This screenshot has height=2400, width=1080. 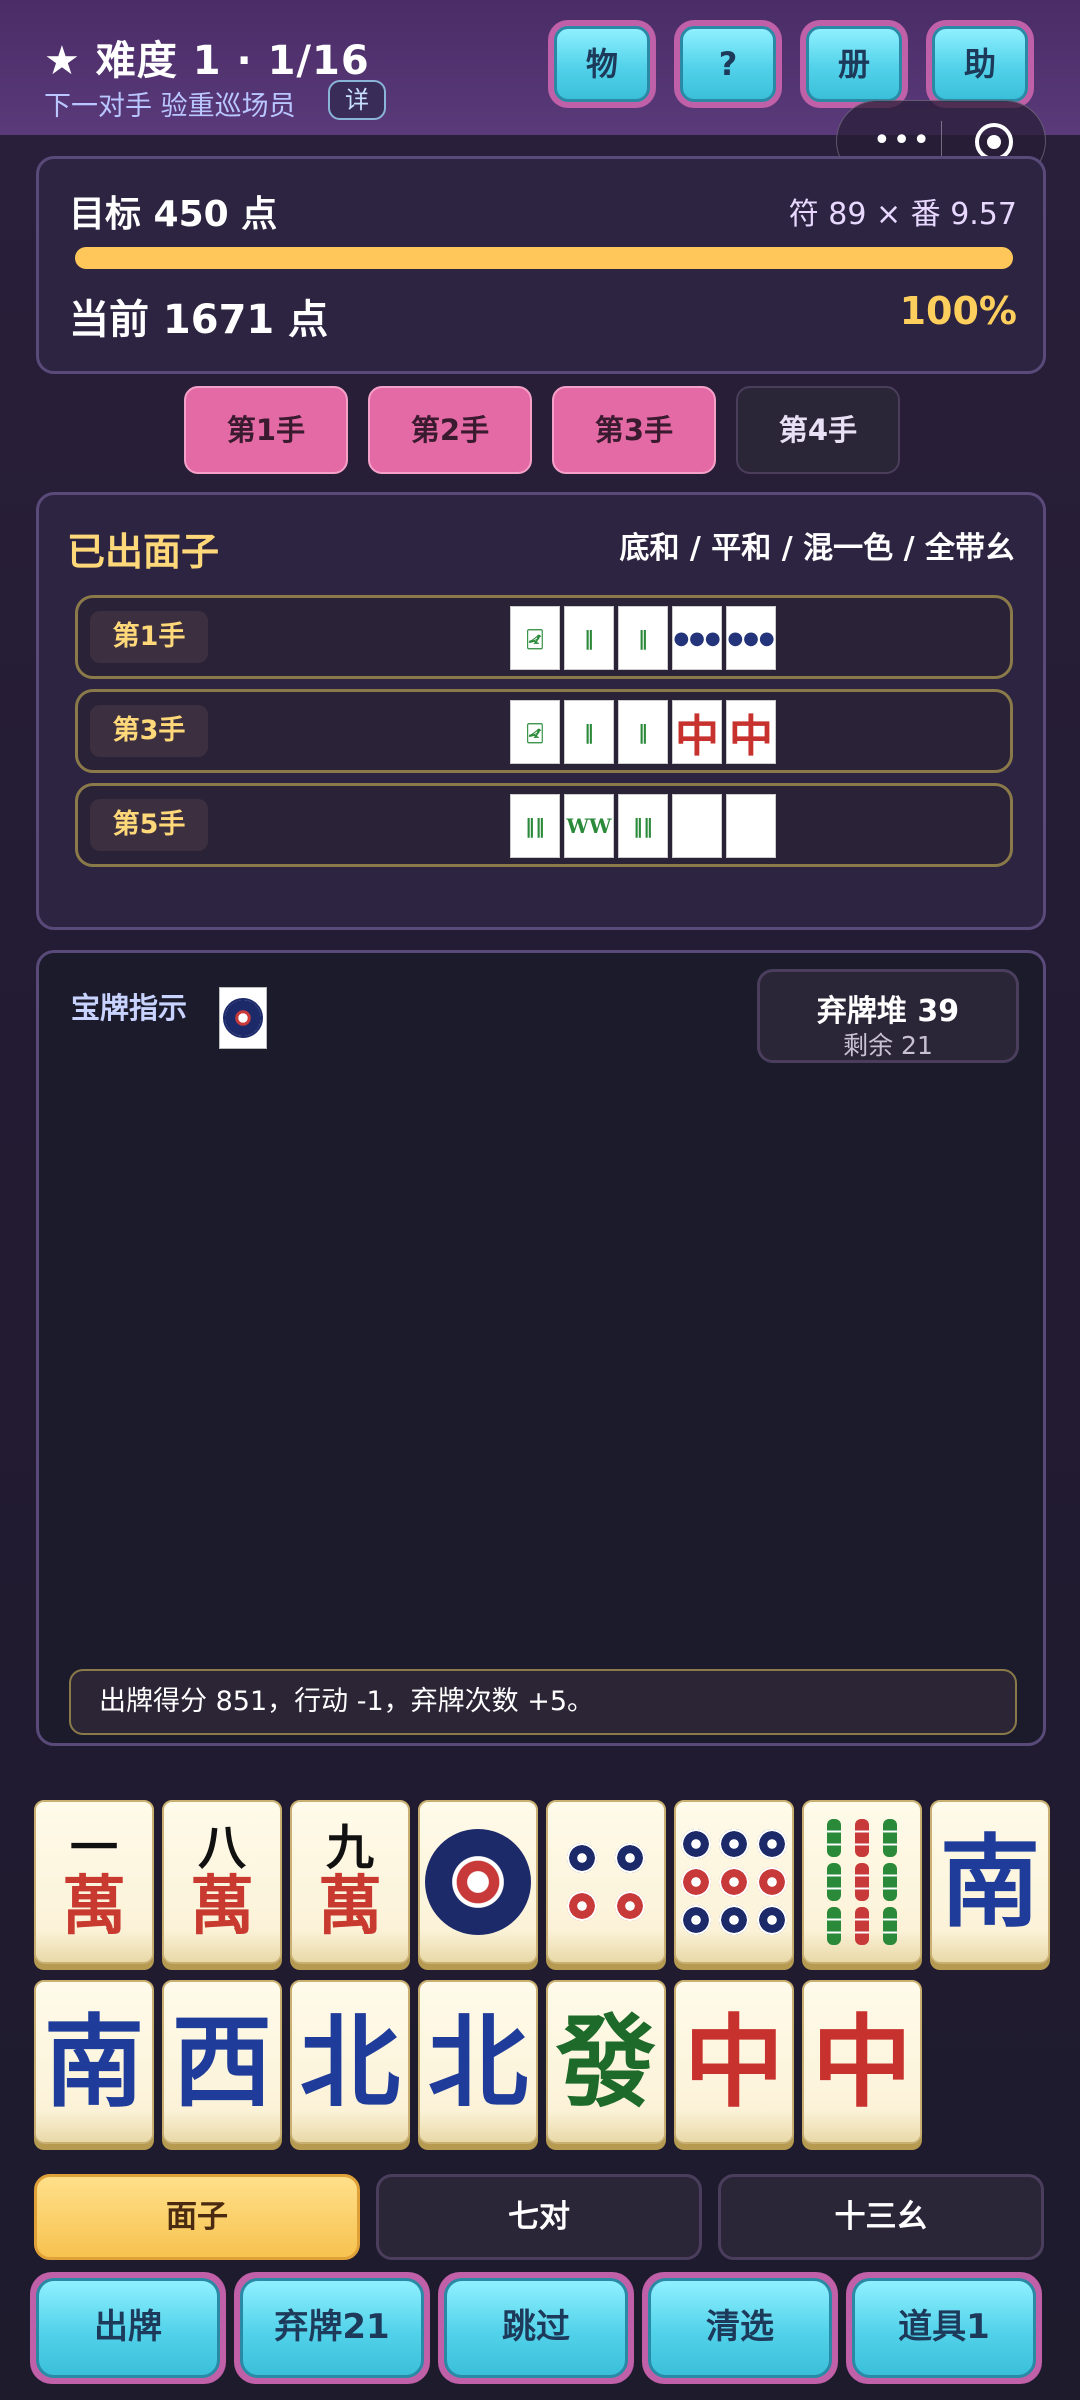 I want to click on play-tiles-button: 出牌, so click(x=128, y=2328).